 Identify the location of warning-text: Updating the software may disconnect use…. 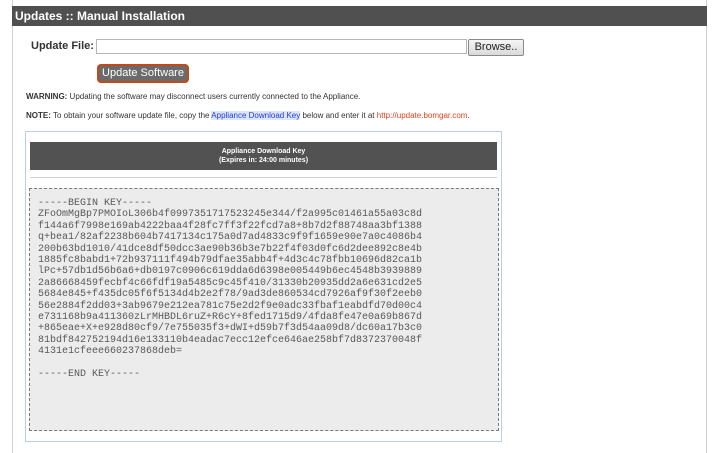
(214, 96).